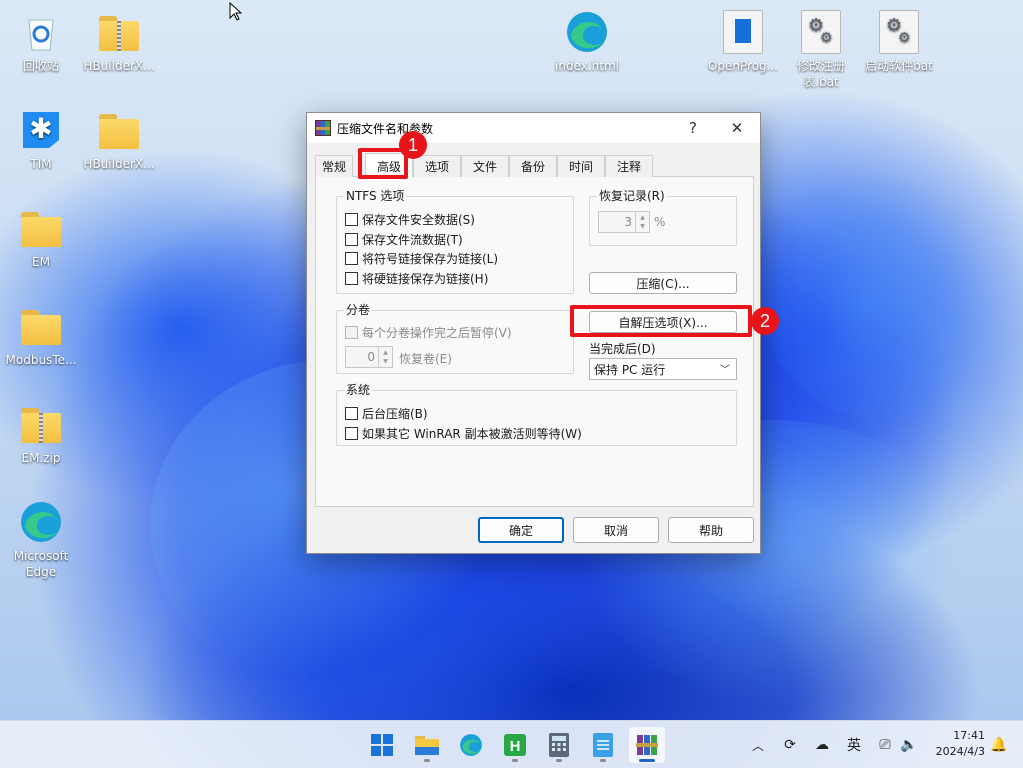 The image size is (1023, 768). I want to click on close-button: ✕, so click(737, 128).